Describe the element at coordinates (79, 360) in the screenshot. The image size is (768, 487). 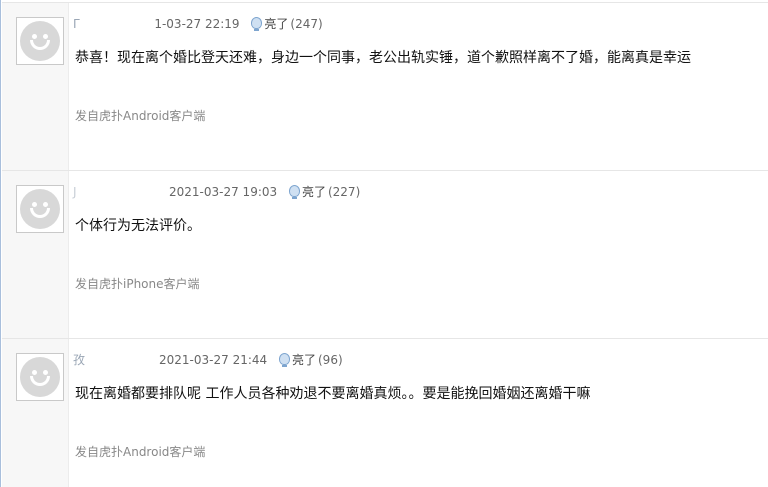
I see `username-link: 孜` at that location.